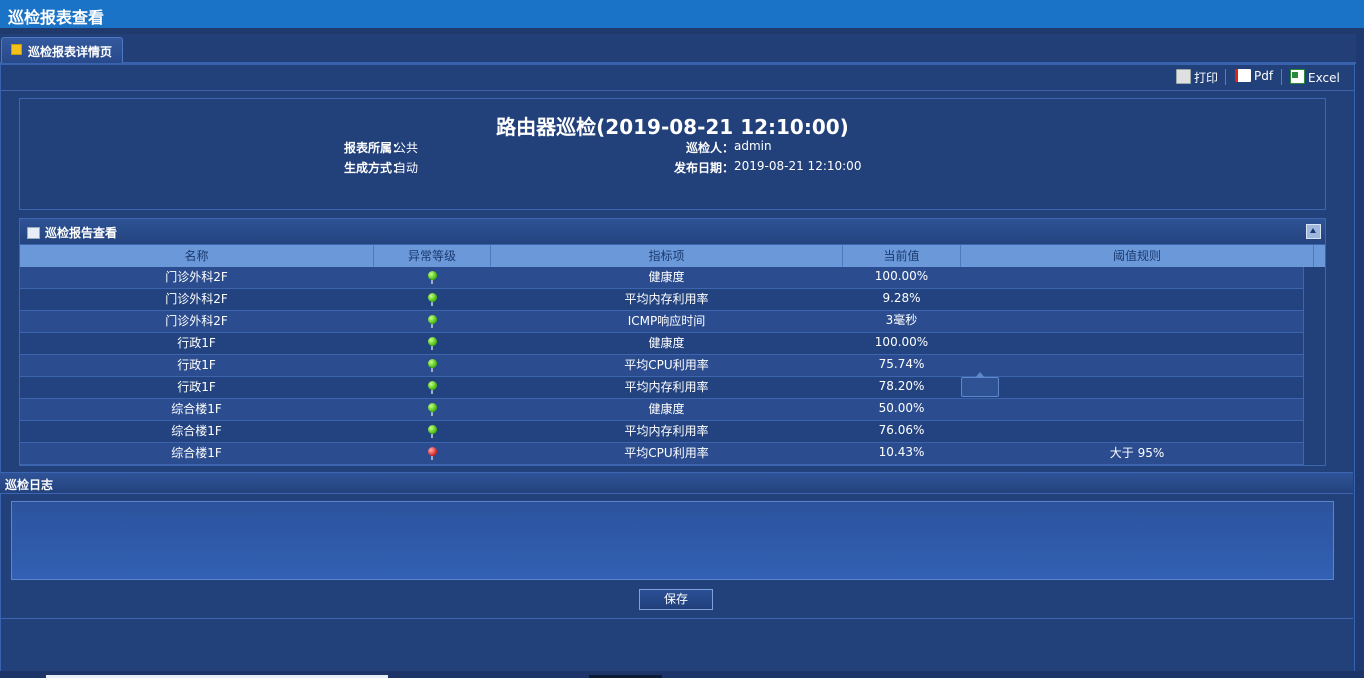  I want to click on table-row: 门诊外科2F ICMP响应时间 3毫秒, so click(661, 322).